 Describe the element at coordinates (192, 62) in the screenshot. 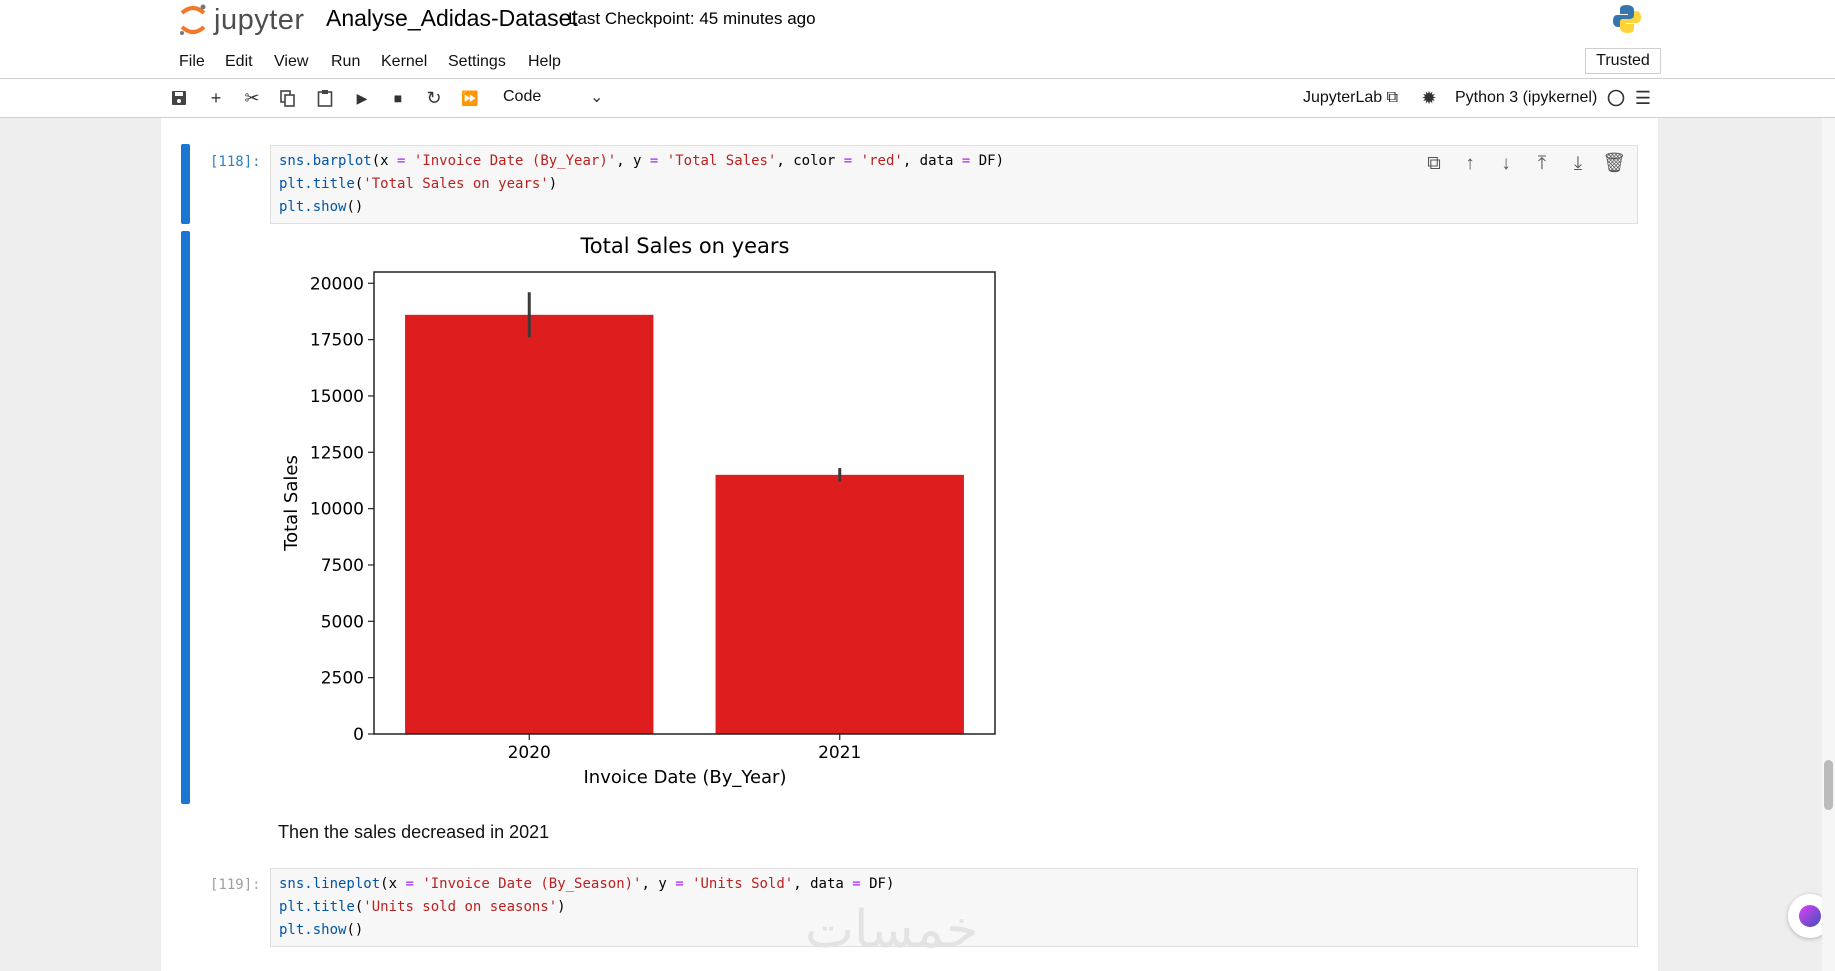

I see `menu-file: File` at that location.